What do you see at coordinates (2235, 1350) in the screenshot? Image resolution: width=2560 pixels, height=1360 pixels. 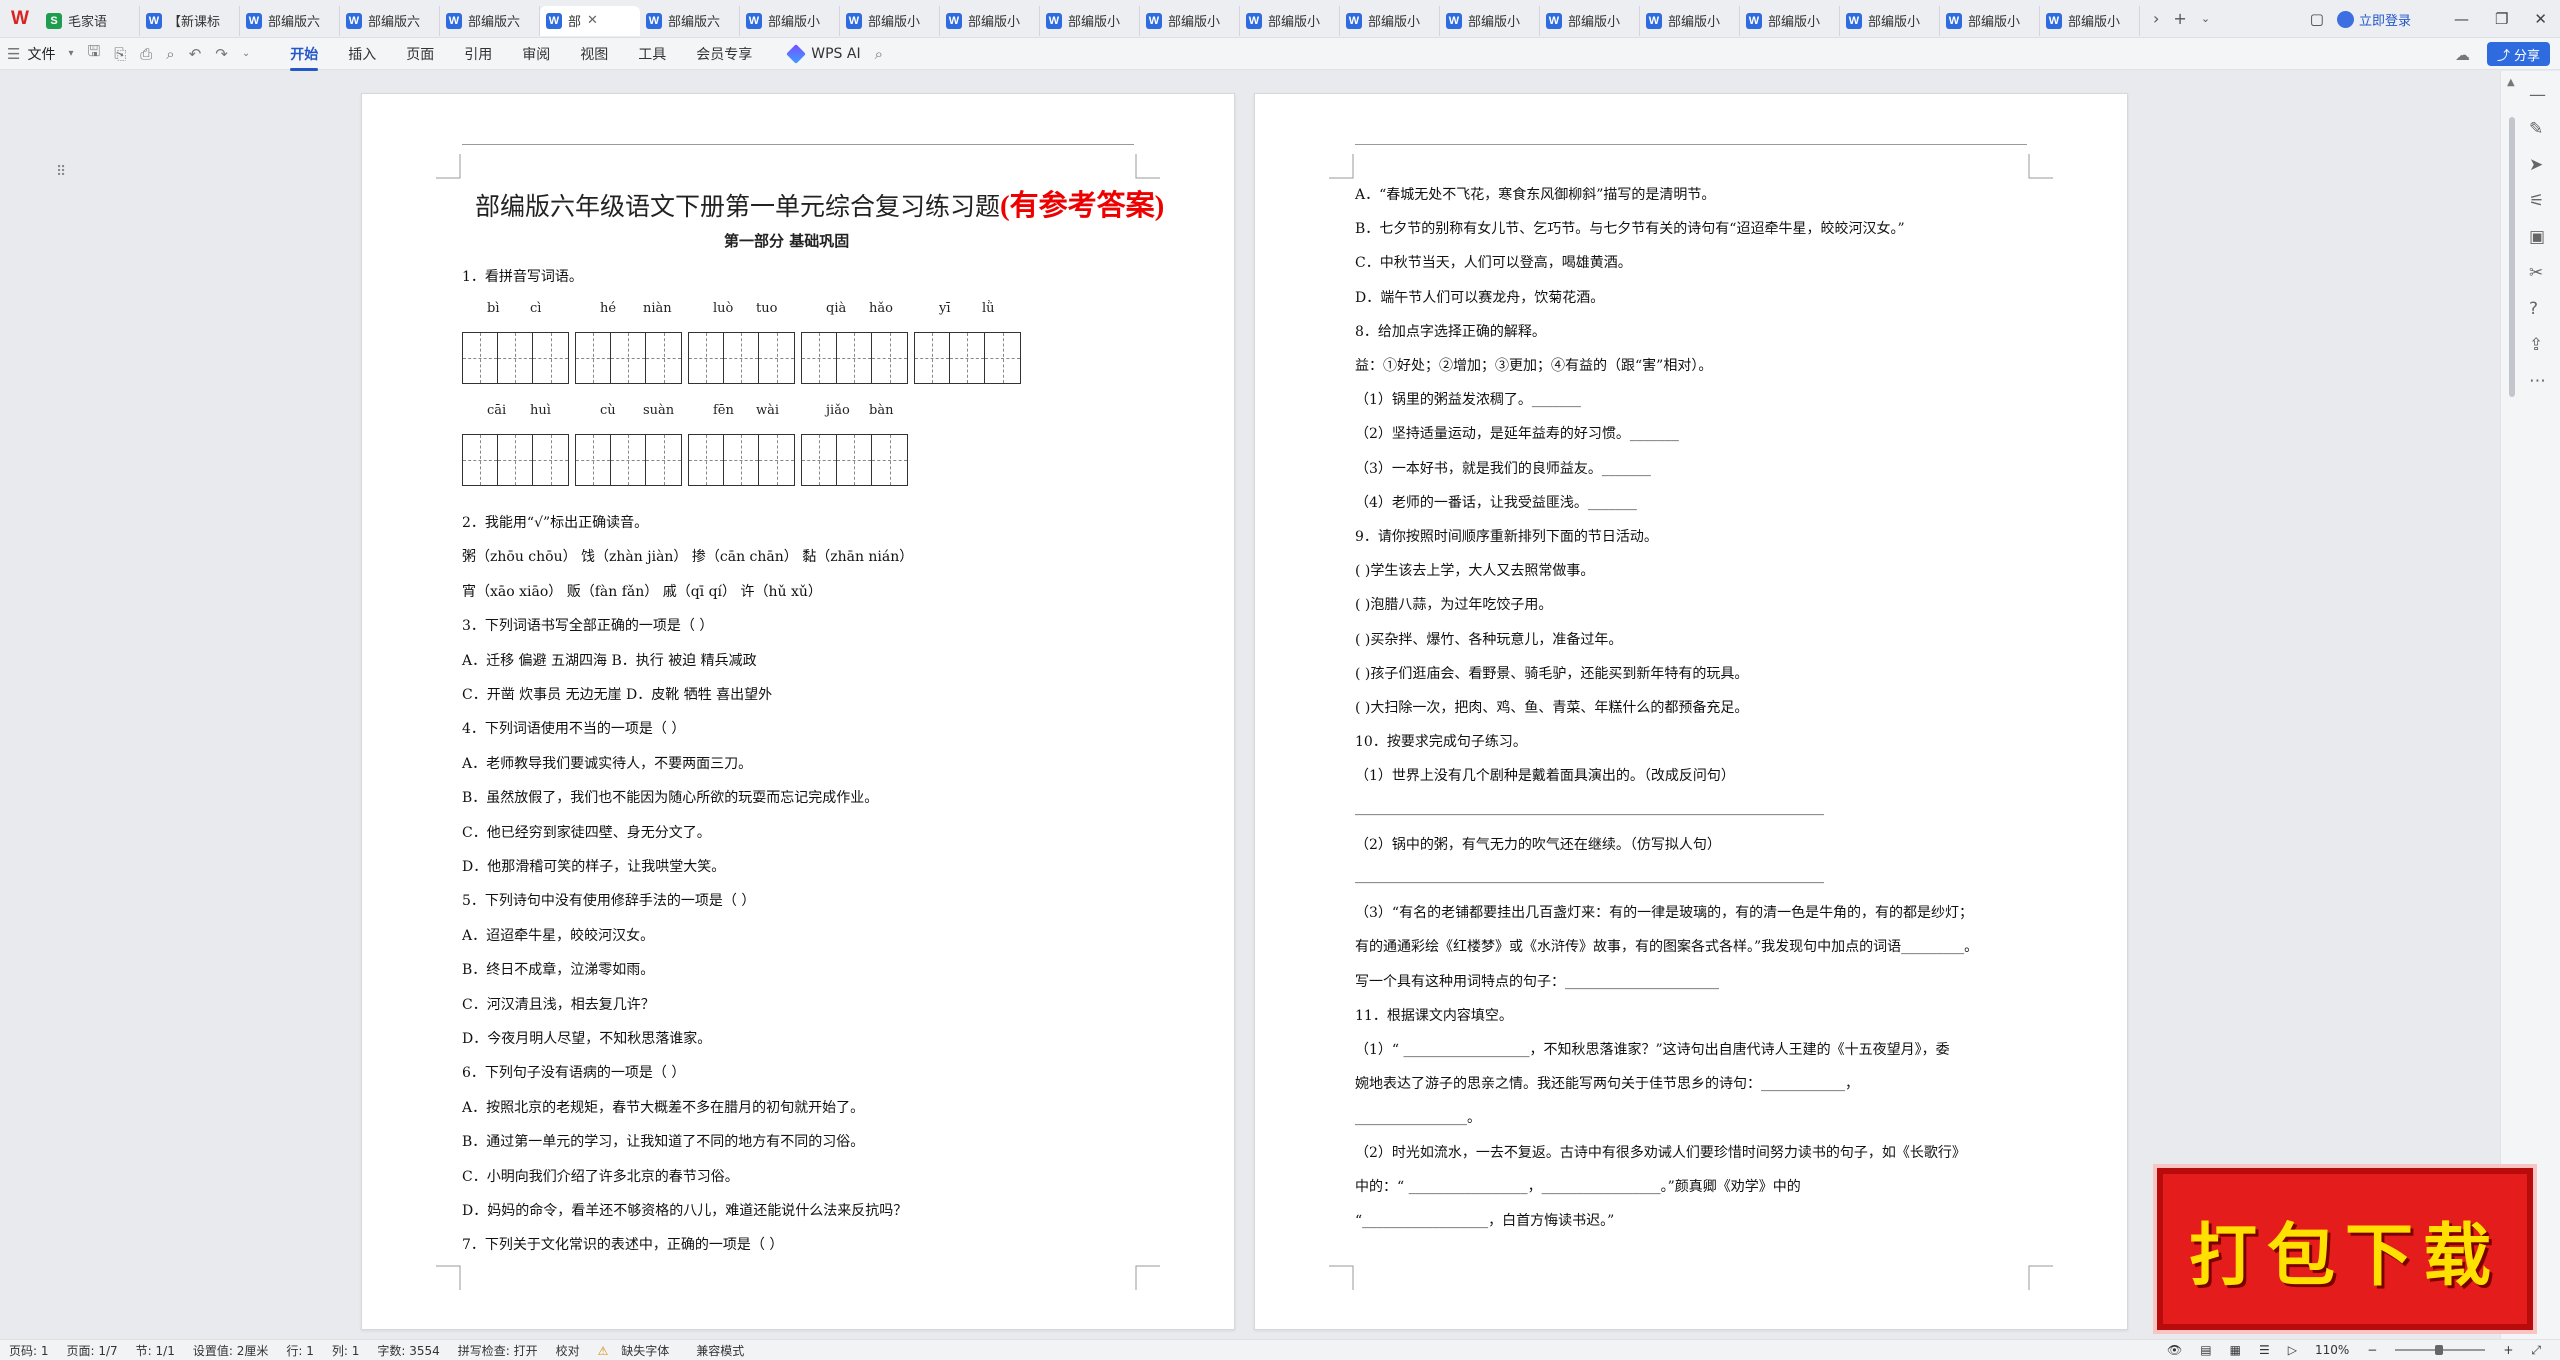 I see `web-view-icon: ▦` at bounding box center [2235, 1350].